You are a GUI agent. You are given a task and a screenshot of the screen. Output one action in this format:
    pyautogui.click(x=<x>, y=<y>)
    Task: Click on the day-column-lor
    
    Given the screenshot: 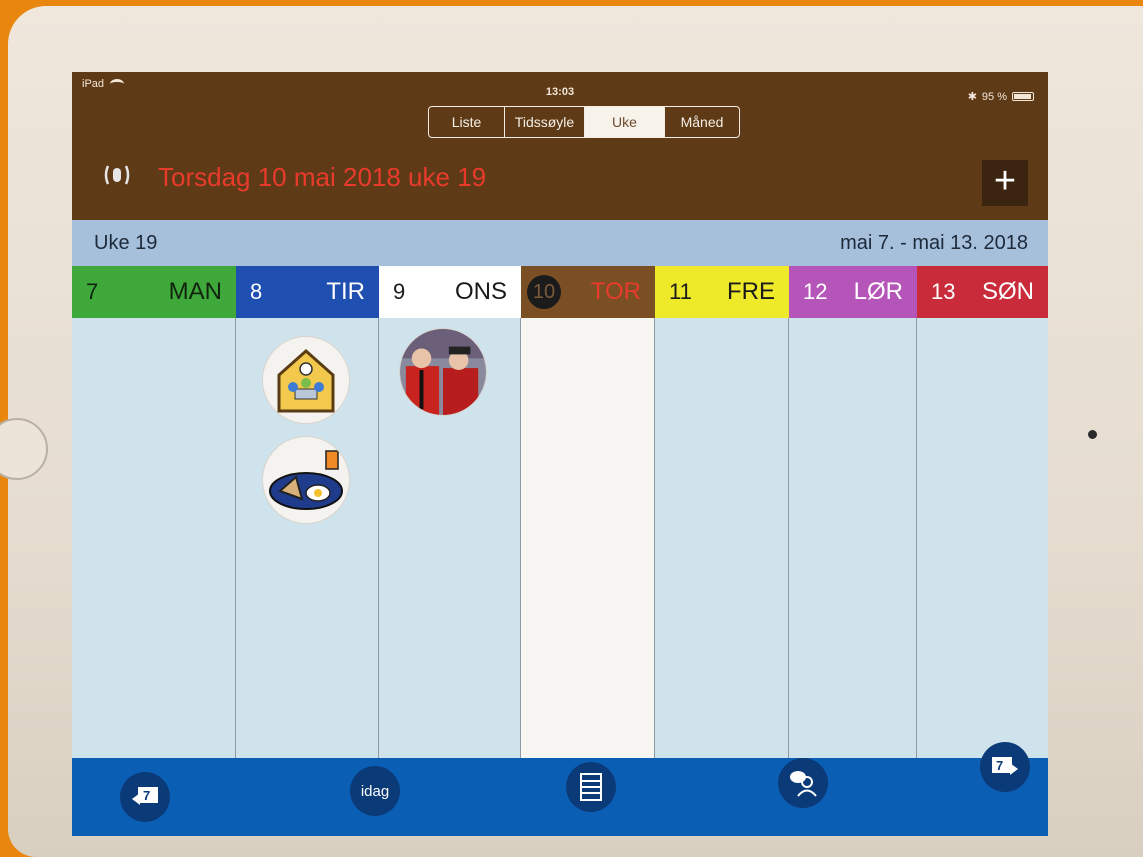 What is the action you would take?
    pyautogui.click(x=853, y=538)
    